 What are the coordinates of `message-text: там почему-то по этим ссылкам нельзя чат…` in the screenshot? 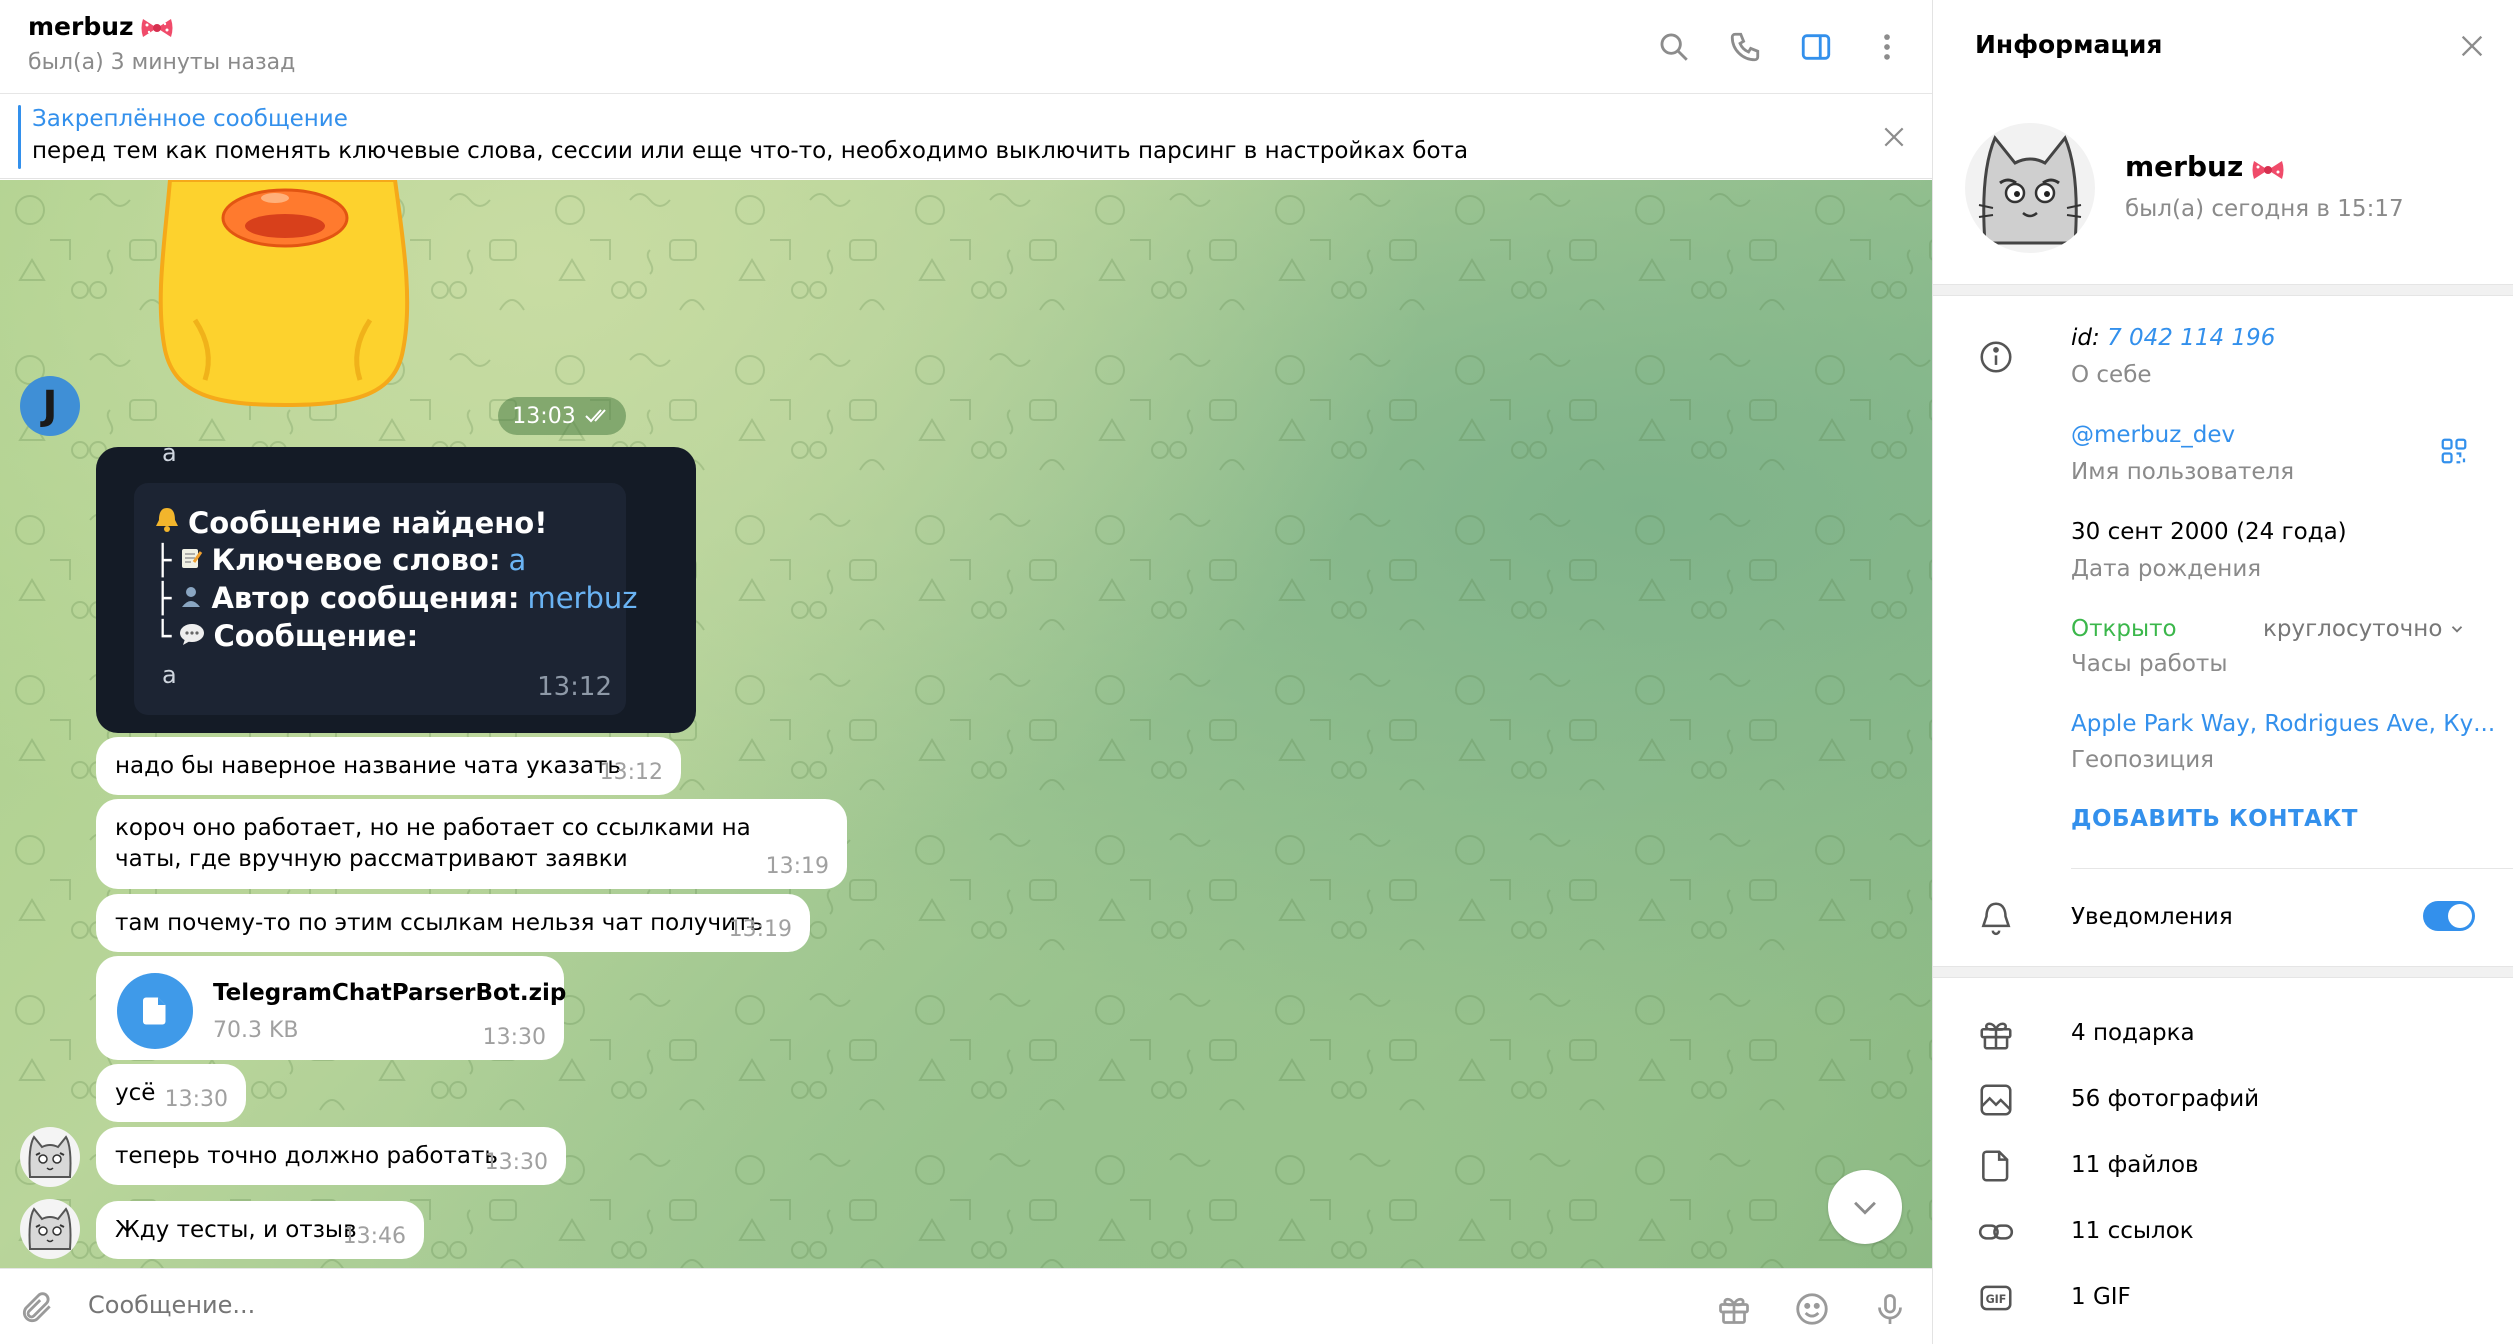 It's located at (439, 923).